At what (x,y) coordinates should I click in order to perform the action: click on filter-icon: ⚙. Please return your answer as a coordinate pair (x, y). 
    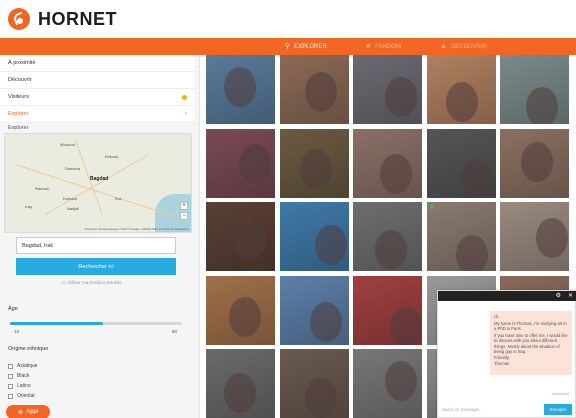
    Looking at the image, I should click on (20, 412).